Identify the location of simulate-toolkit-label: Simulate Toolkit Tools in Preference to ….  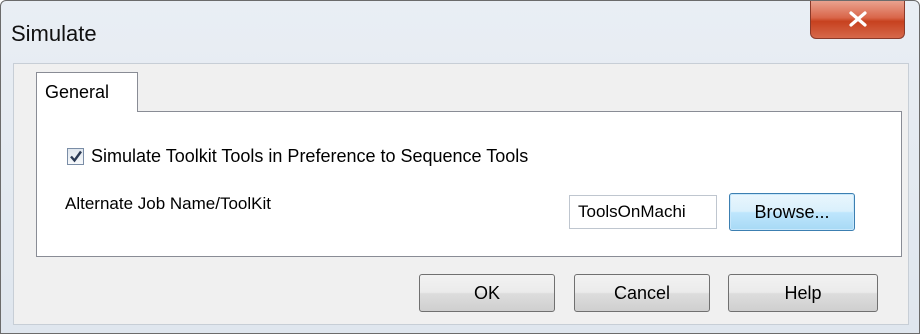
(310, 156).